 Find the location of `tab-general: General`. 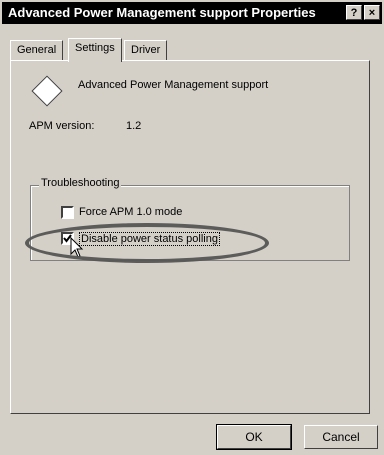

tab-general: General is located at coordinates (37, 50).